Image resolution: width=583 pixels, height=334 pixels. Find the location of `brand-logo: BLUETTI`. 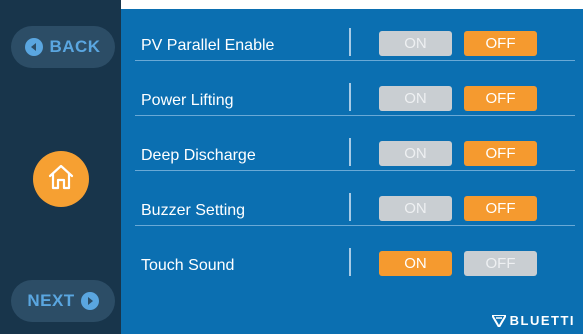

brand-logo: BLUETTI is located at coordinates (533, 320).